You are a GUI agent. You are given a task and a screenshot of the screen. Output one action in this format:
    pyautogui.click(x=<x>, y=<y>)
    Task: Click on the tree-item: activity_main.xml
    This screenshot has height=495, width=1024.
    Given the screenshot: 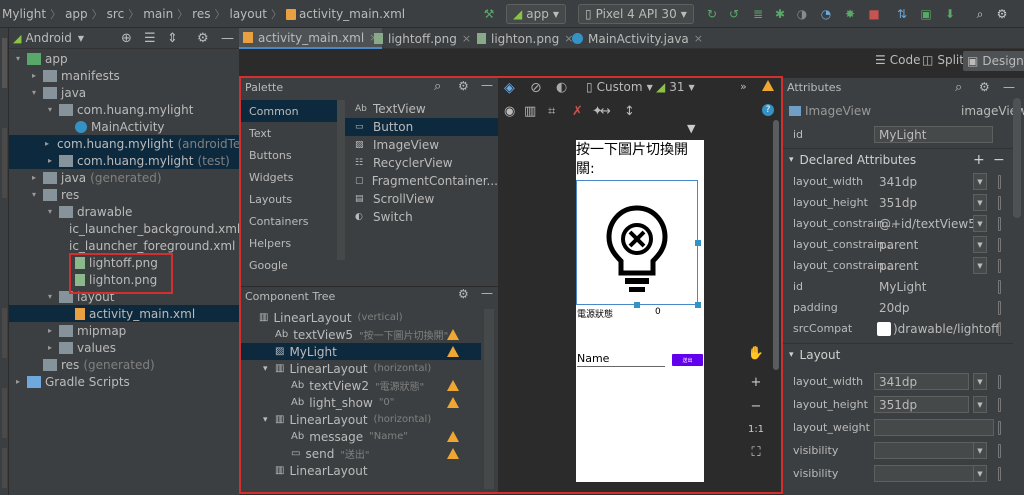 What is the action you would take?
    pyautogui.click(x=124, y=313)
    